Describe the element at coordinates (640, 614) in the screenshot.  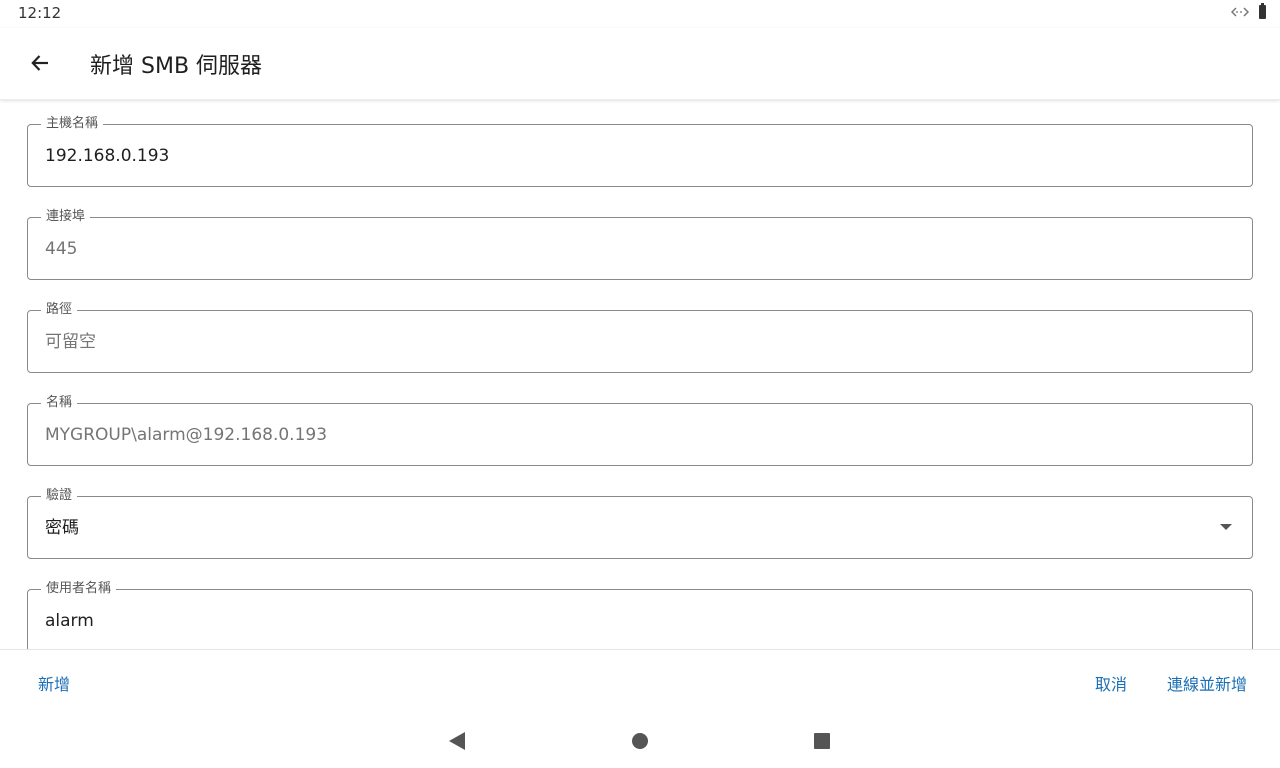
I see `username-field: 使用者名稱 alarm` at that location.